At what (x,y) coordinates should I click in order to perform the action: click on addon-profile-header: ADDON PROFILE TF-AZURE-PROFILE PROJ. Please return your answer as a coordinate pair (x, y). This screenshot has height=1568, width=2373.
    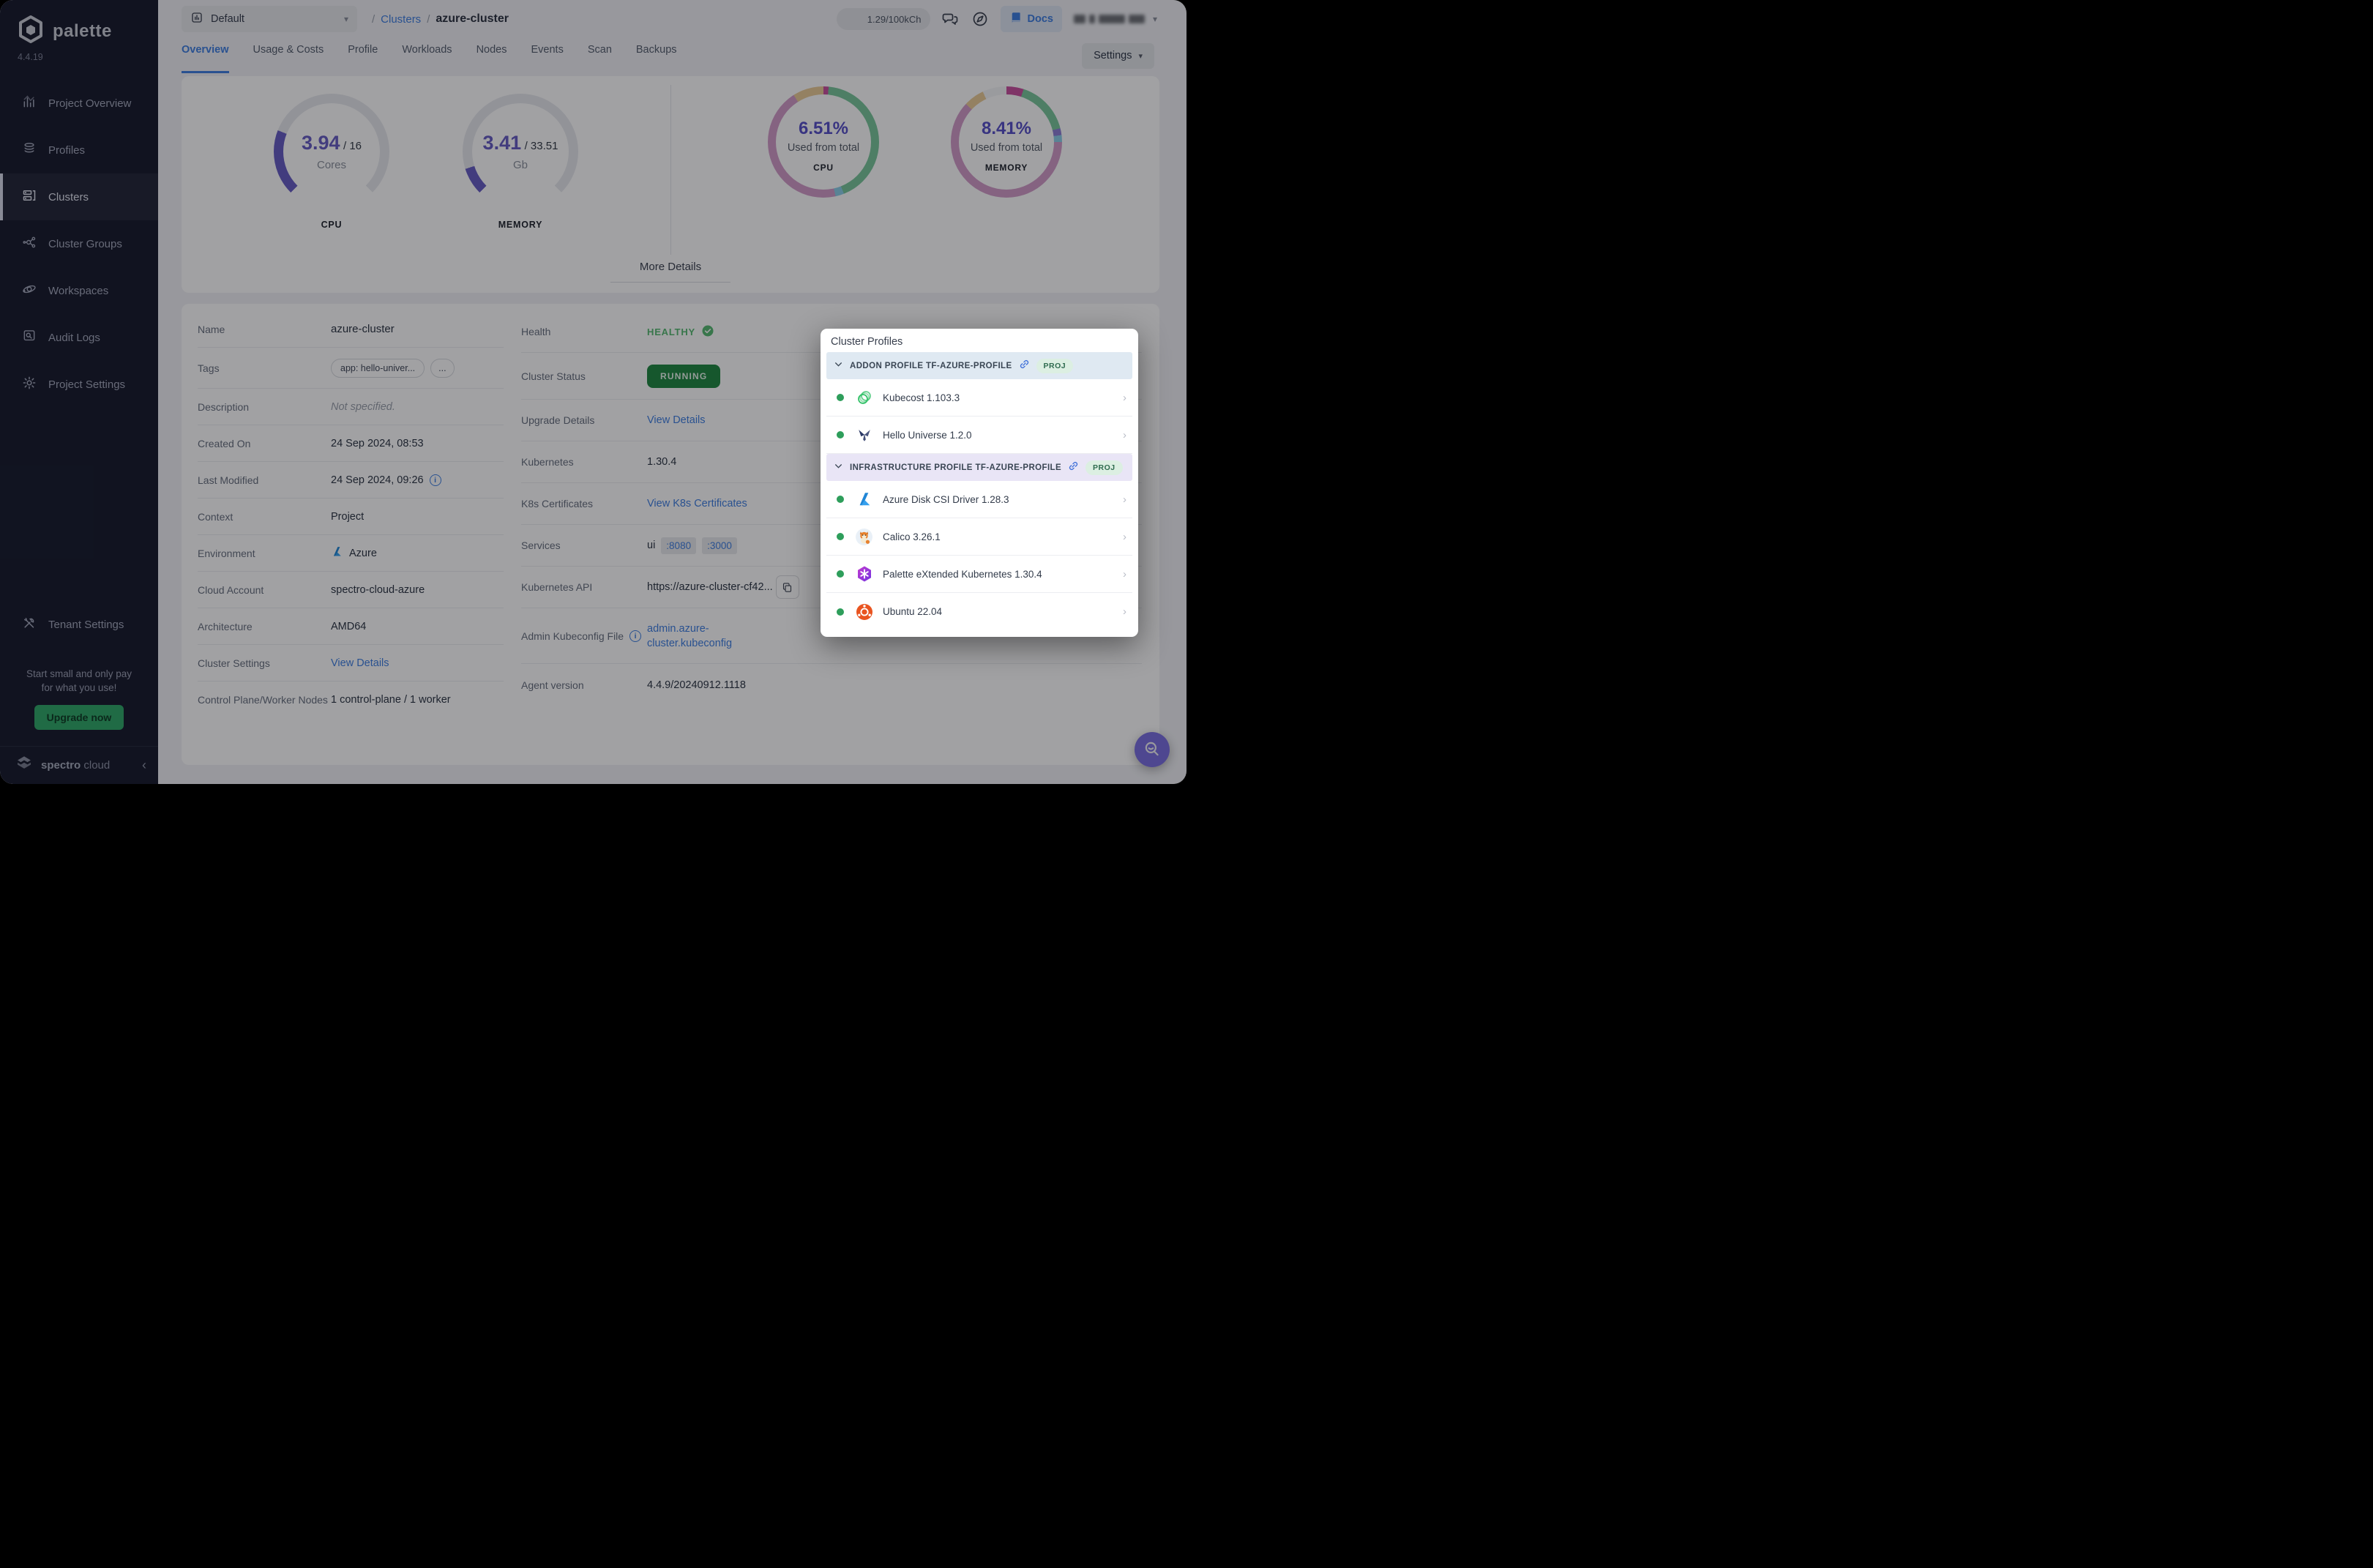
    Looking at the image, I should click on (979, 365).